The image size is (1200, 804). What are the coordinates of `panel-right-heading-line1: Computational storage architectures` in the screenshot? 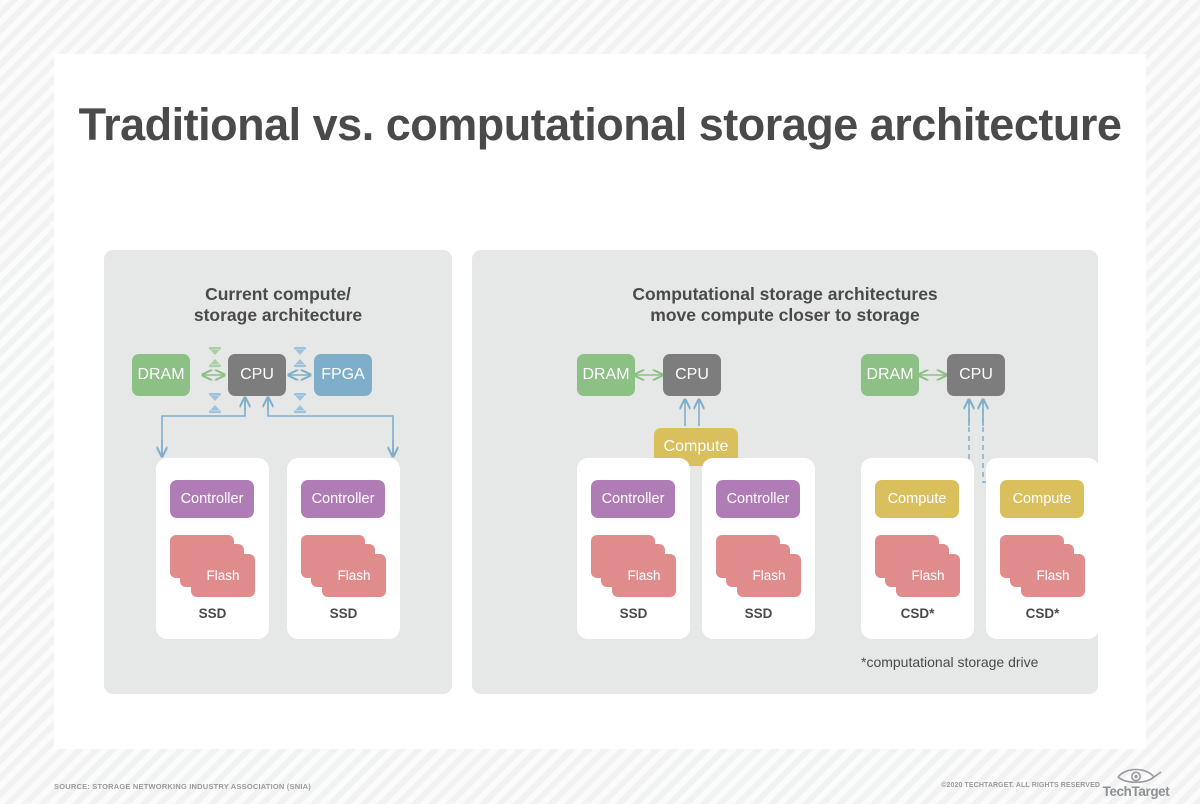 It's located at (785, 294).